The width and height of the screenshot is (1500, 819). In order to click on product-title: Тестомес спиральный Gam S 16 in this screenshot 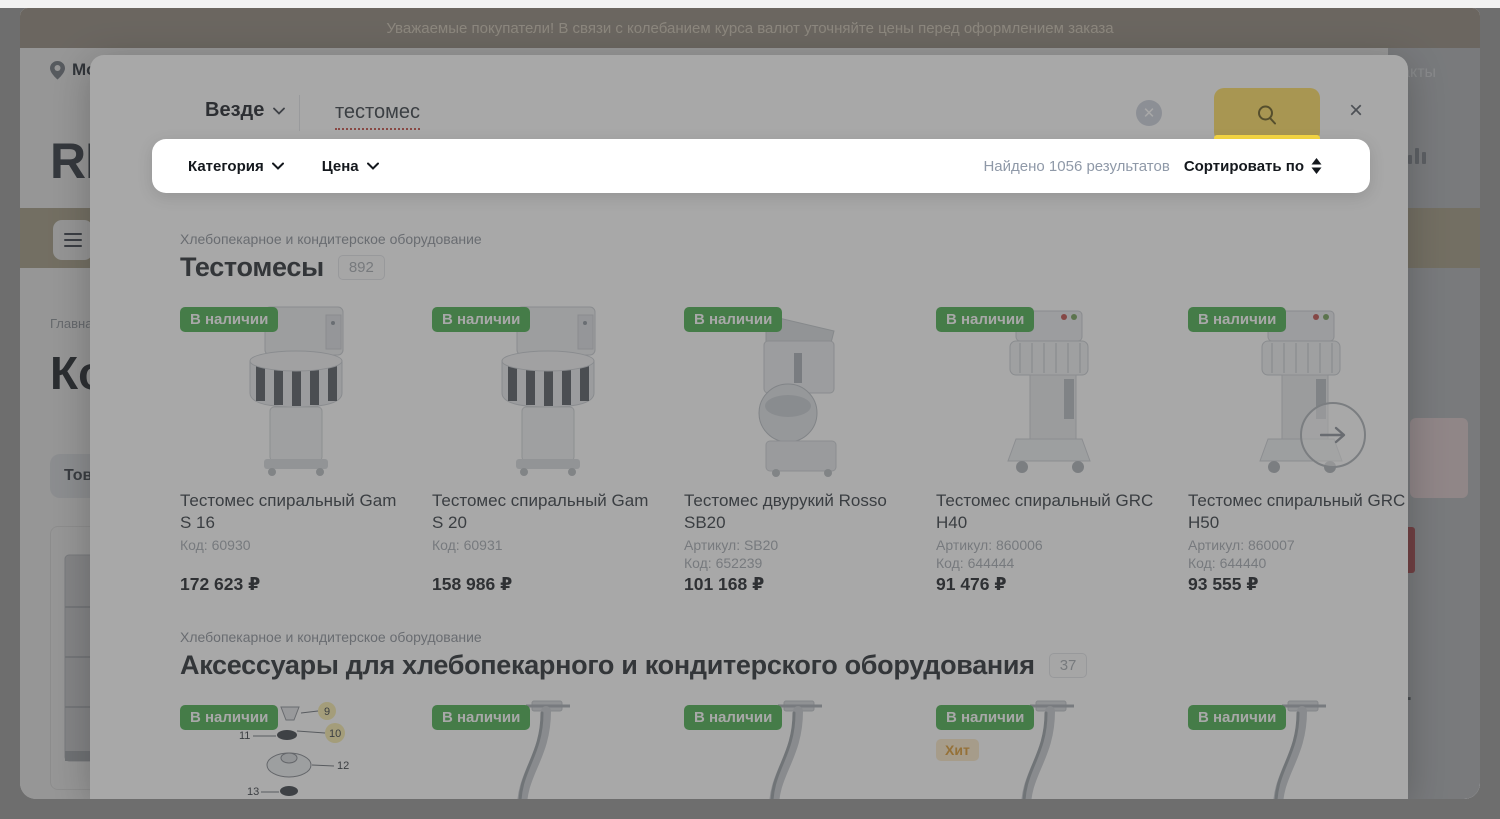, I will do `click(296, 513)`.